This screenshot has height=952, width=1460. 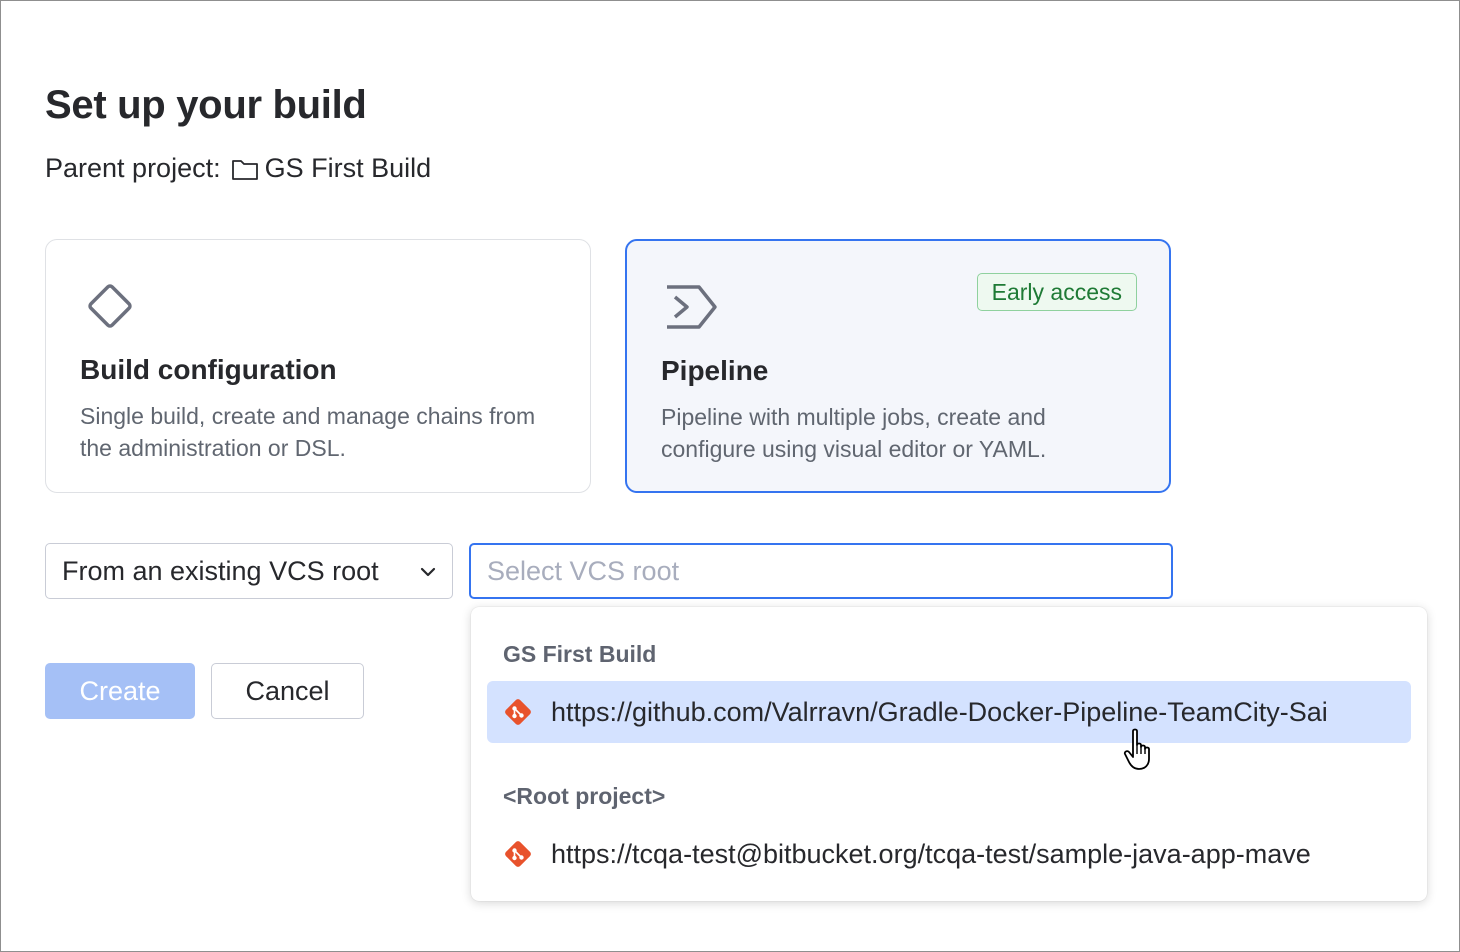 I want to click on parent-project-label: Parent project:, so click(x=133, y=168).